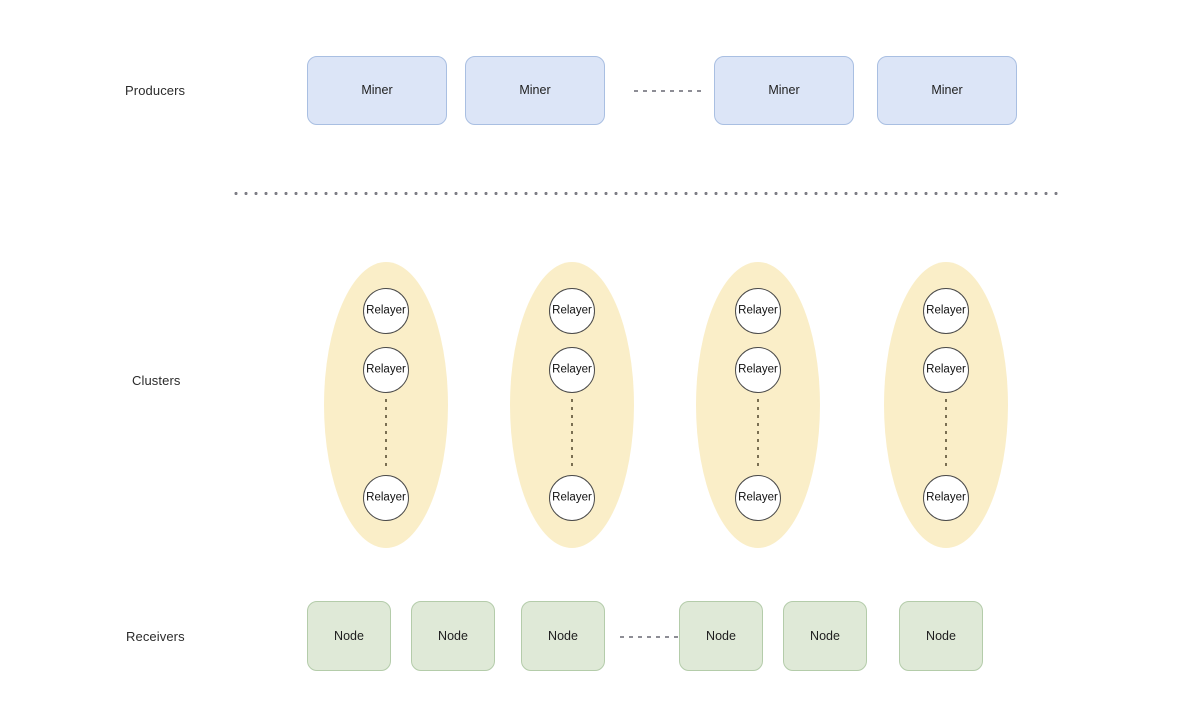  Describe the element at coordinates (650, 637) in the screenshot. I see `node-ellipsis-connector` at that location.